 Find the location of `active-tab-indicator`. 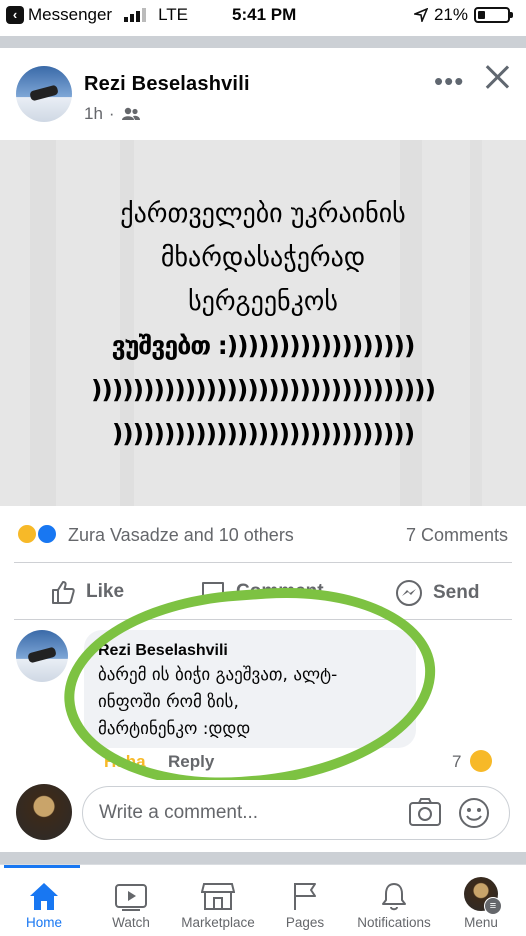

active-tab-indicator is located at coordinates (42, 866).